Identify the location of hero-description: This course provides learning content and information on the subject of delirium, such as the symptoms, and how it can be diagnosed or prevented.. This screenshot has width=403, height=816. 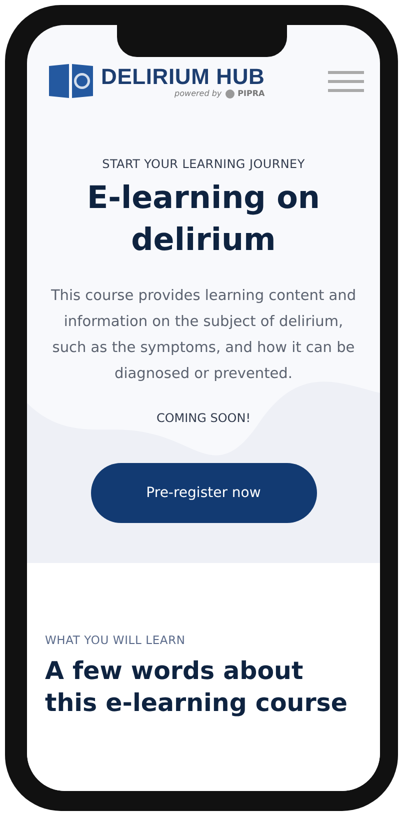
(204, 335).